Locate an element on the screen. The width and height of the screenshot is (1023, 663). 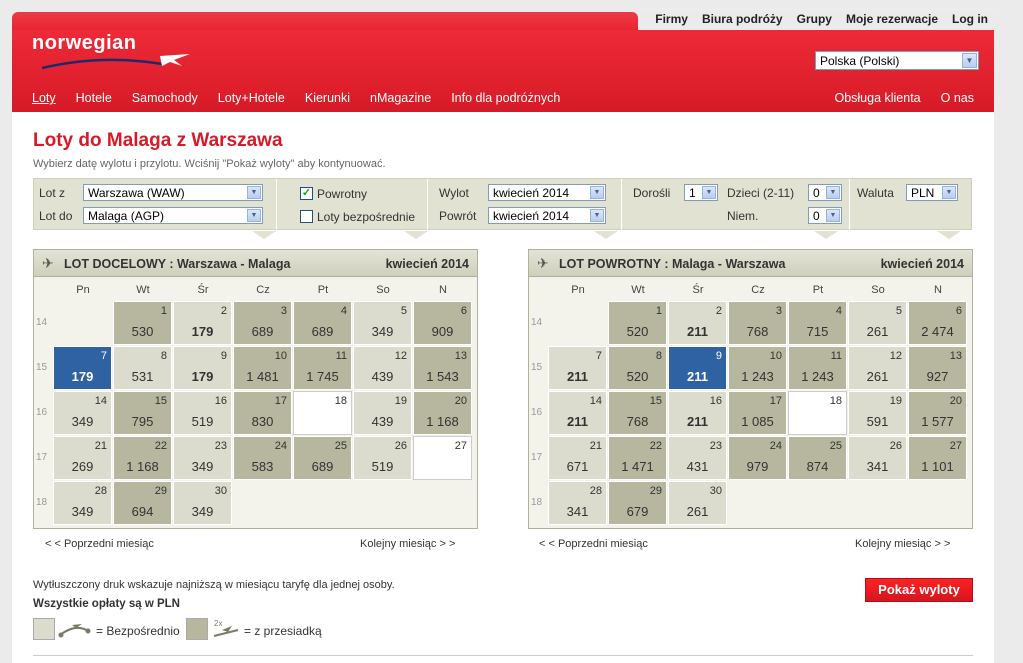
calendar-day-cell: 15 795 is located at coordinates (142, 413).